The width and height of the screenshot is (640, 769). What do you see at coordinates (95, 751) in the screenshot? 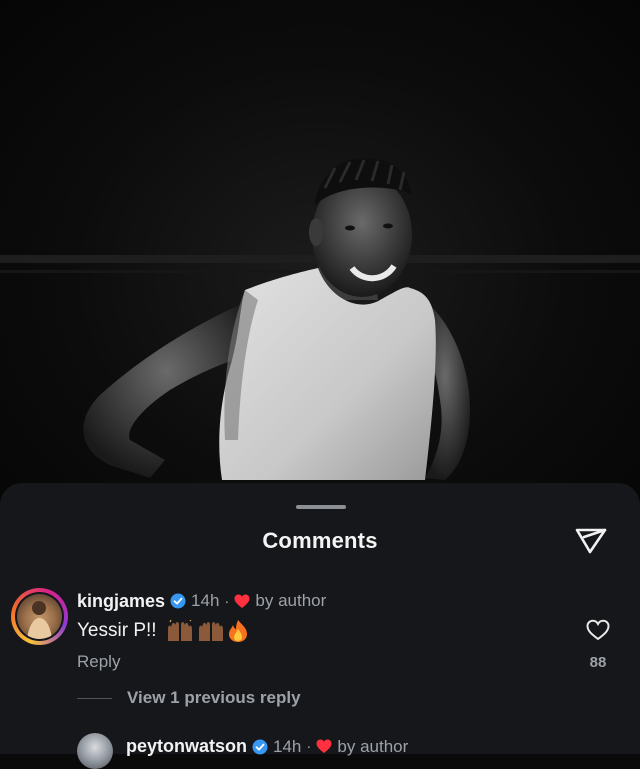
I see `reply-avatar` at bounding box center [95, 751].